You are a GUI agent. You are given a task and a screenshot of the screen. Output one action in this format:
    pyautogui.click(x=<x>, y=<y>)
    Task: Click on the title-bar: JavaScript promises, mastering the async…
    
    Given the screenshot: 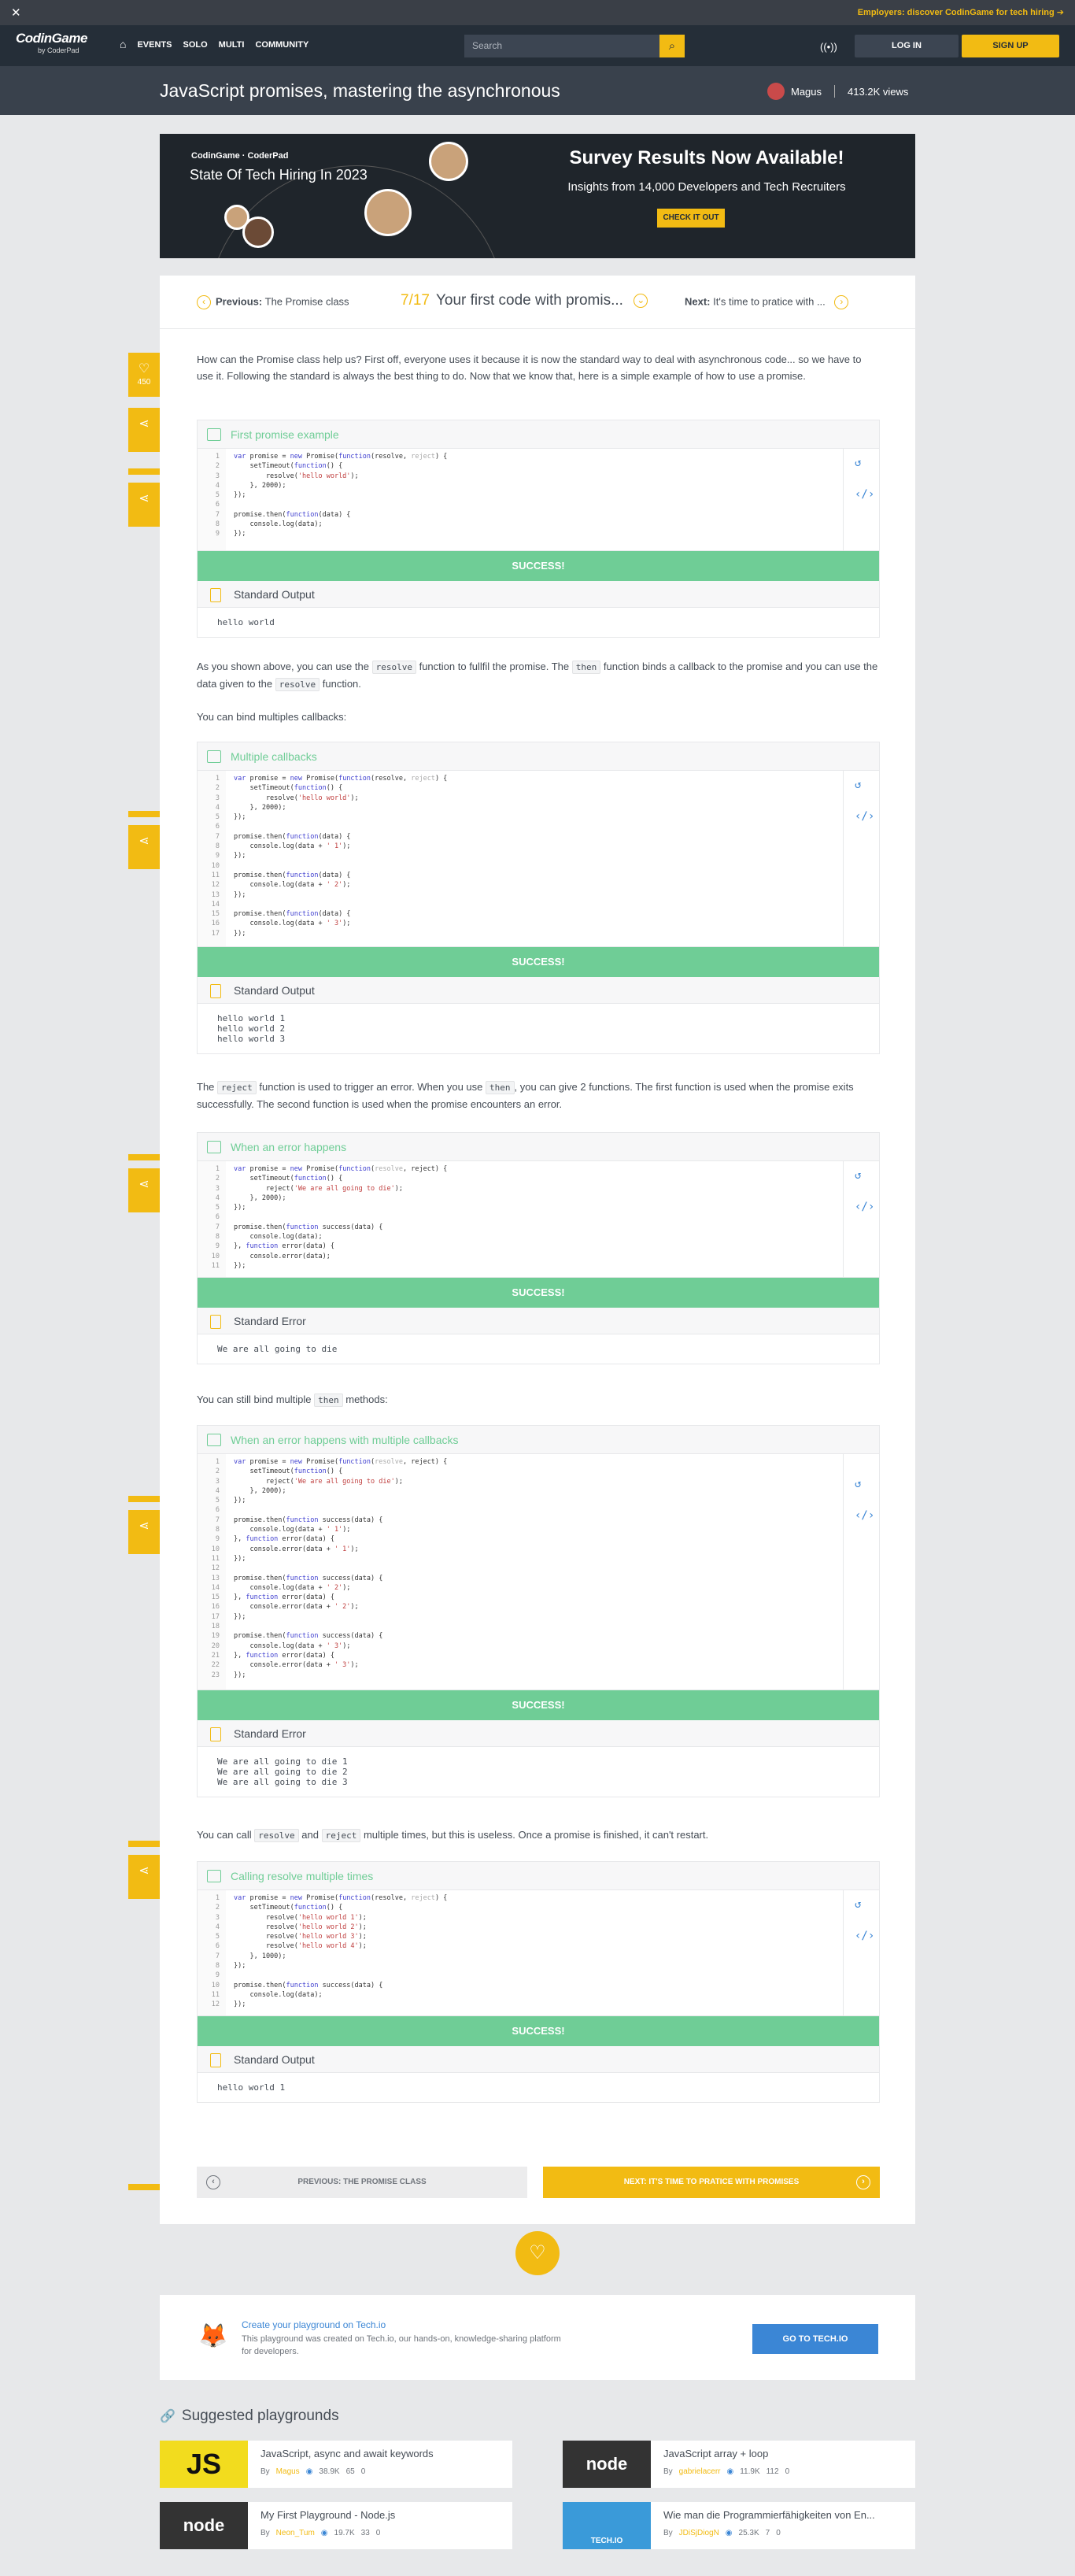 What is the action you would take?
    pyautogui.click(x=537, y=90)
    